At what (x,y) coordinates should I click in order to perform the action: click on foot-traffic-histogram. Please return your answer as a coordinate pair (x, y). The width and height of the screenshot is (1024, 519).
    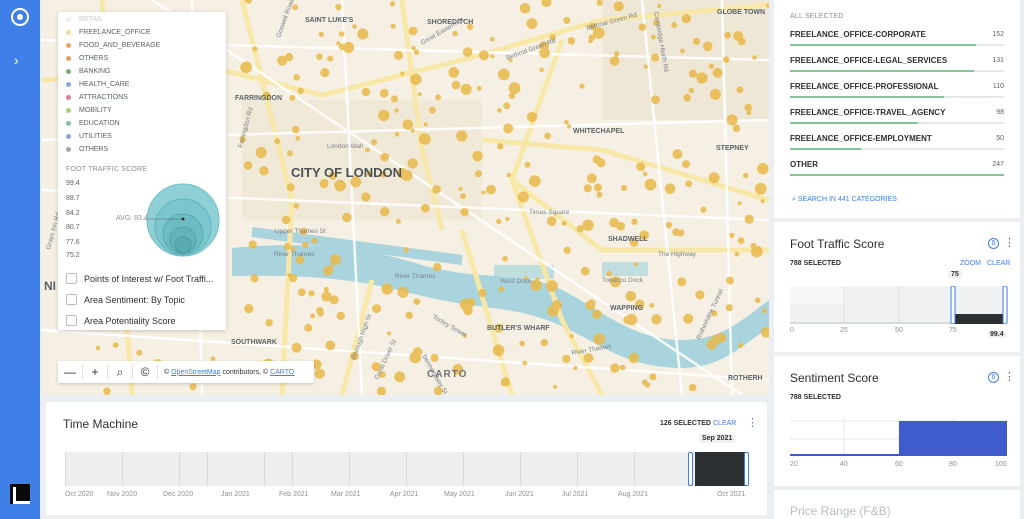
    Looking at the image, I should click on (899, 305).